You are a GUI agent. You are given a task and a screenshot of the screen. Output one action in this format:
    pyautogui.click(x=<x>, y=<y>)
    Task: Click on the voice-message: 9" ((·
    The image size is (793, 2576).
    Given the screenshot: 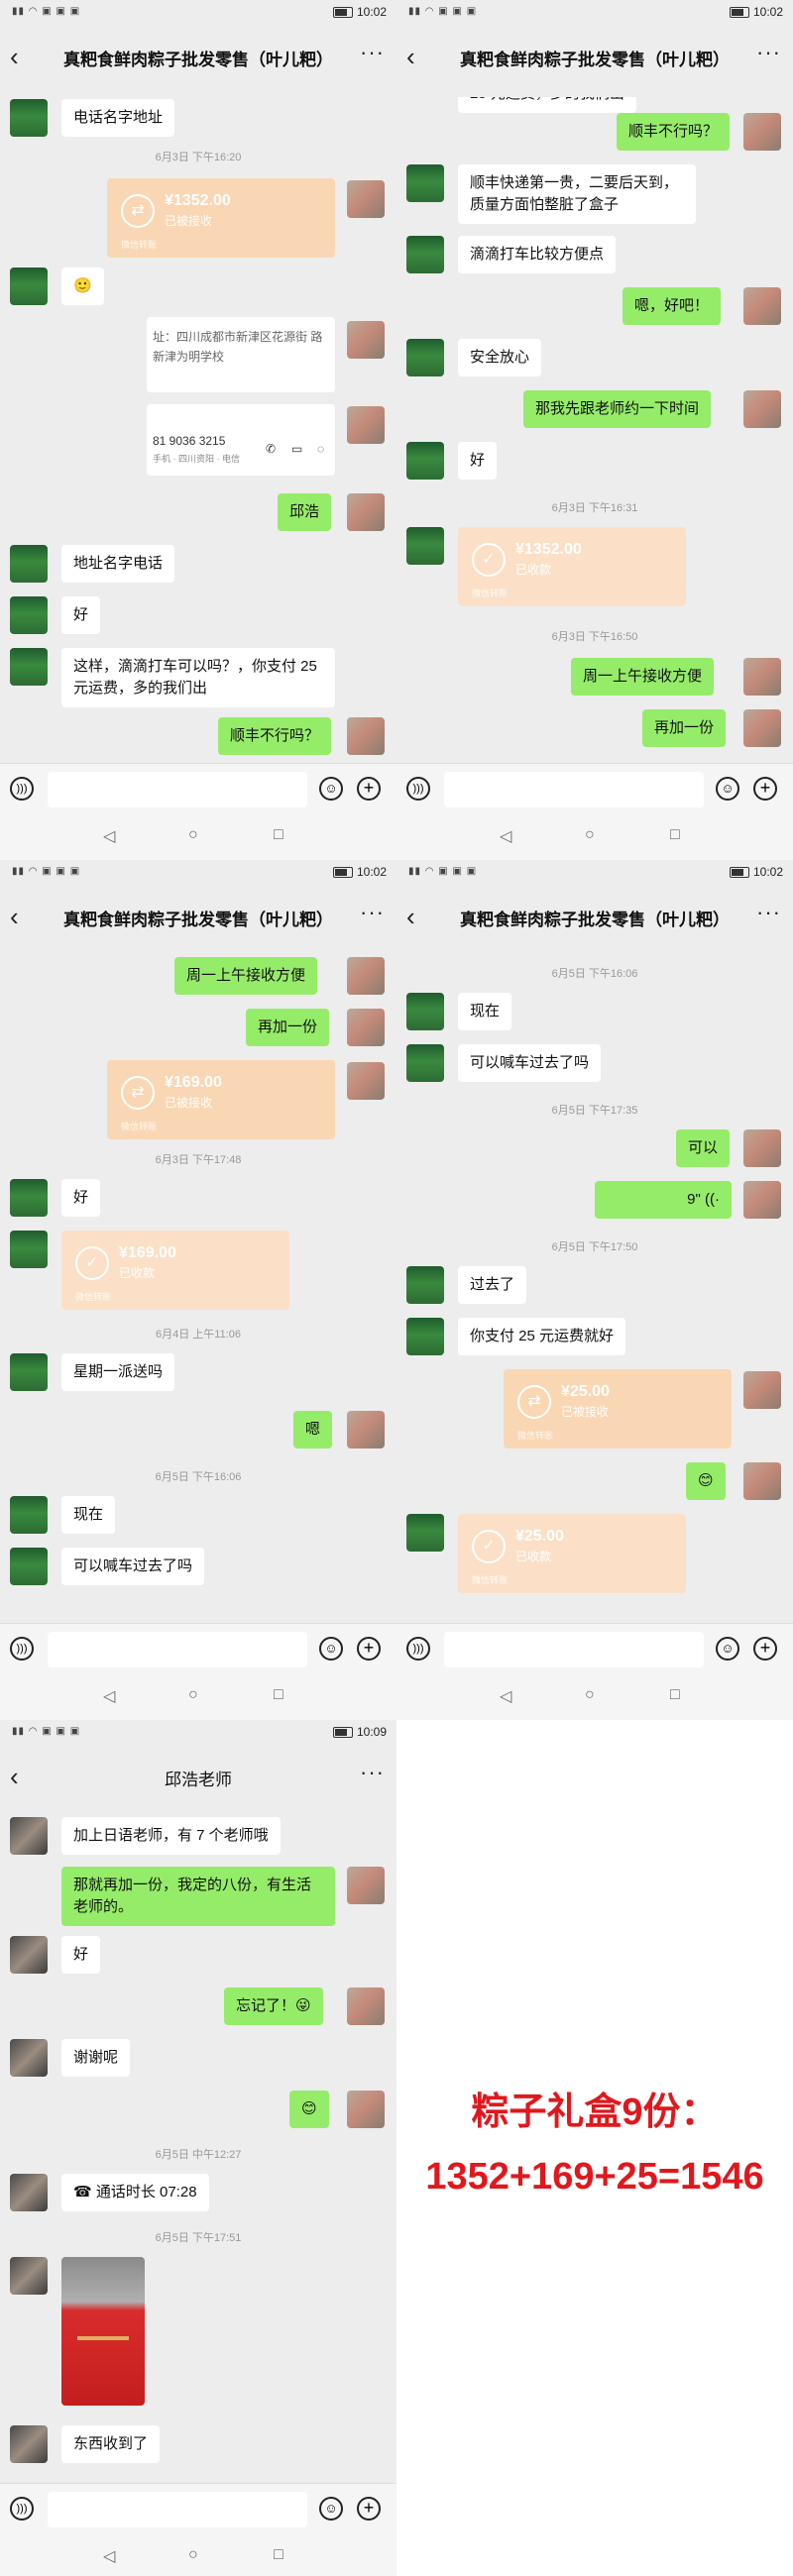 What is the action you would take?
    pyautogui.click(x=663, y=1200)
    